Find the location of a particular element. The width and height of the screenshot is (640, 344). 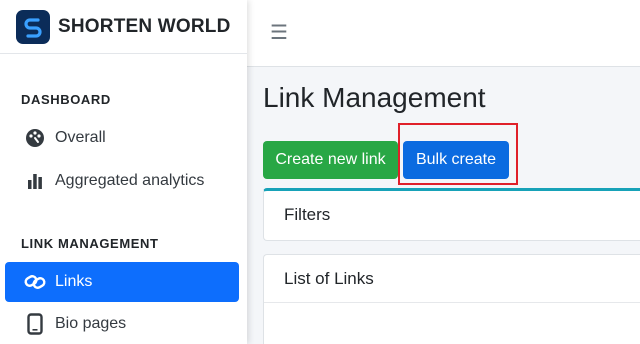

hamburger-icon: ☰ is located at coordinates (279, 32).